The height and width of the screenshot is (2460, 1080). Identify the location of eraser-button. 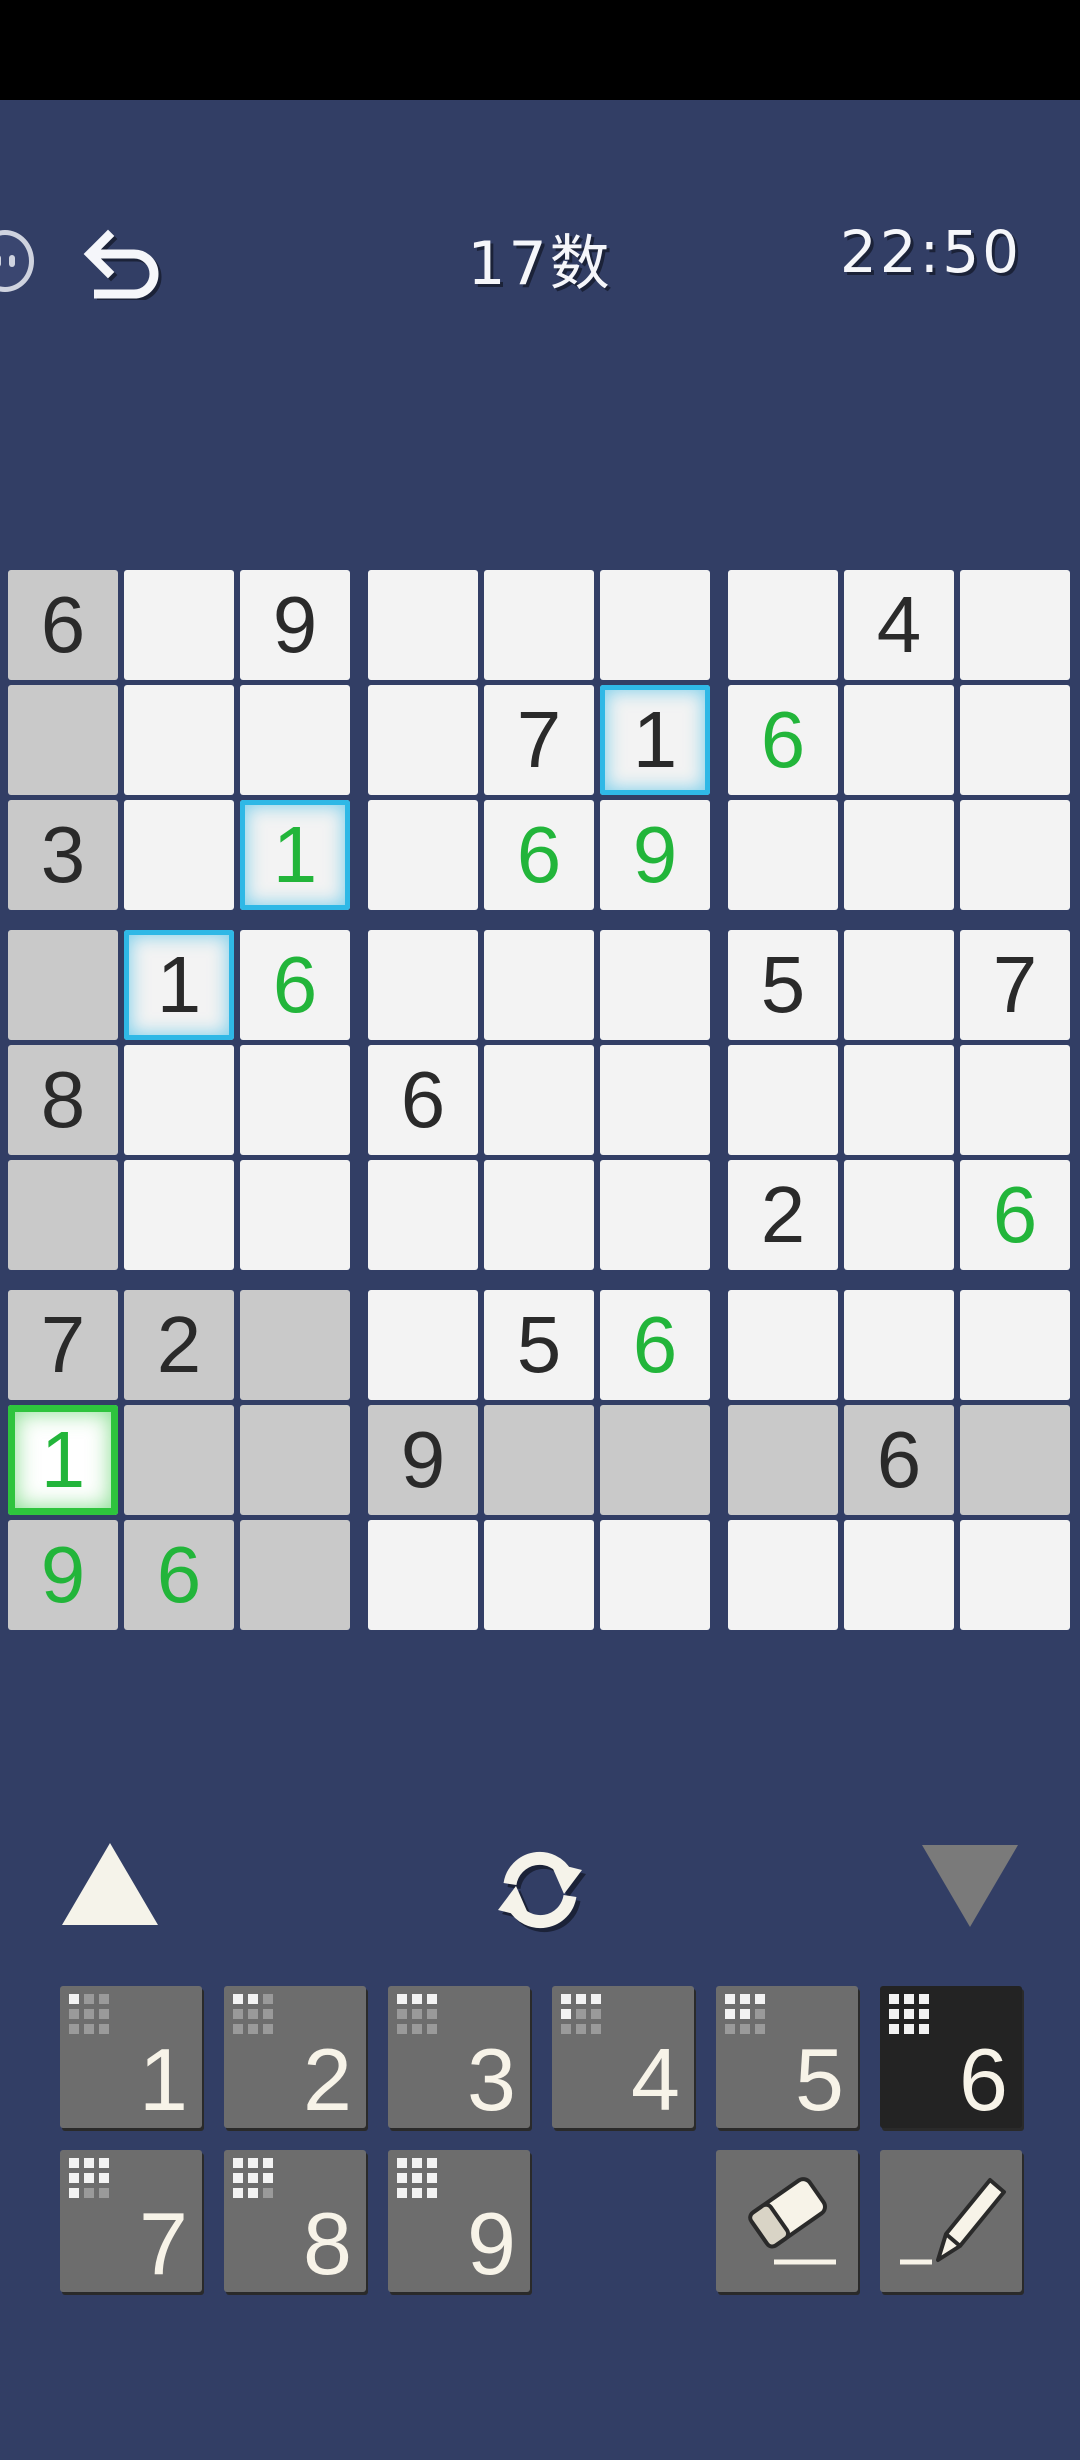
(787, 2221).